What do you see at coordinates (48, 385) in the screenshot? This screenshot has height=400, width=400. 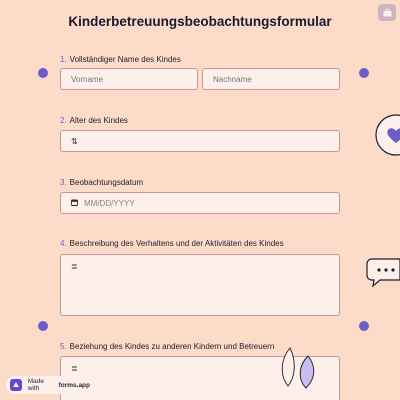 I see `made-with-badge: Made with forms.app` at bounding box center [48, 385].